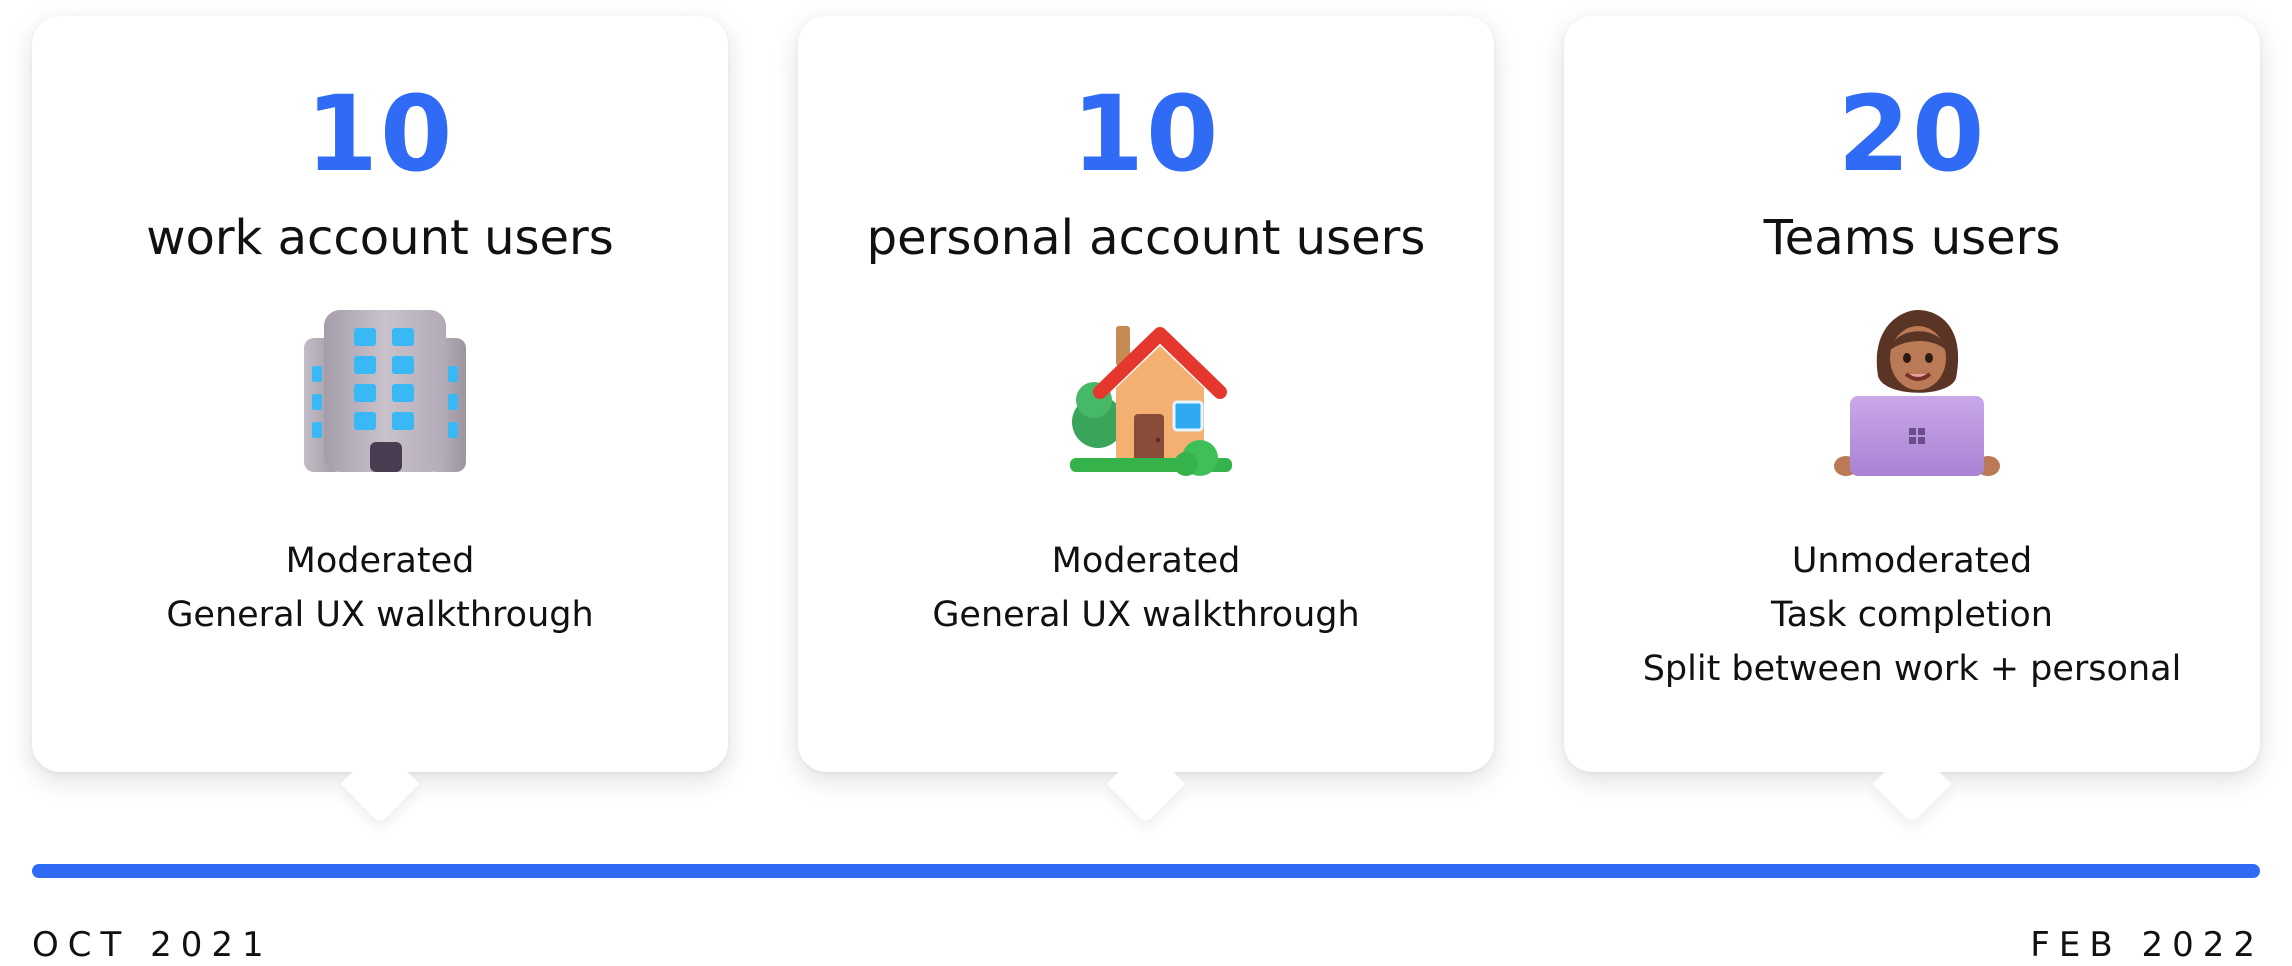  What do you see at coordinates (1917, 393) in the screenshot?
I see `woman-with-laptop-icon` at bounding box center [1917, 393].